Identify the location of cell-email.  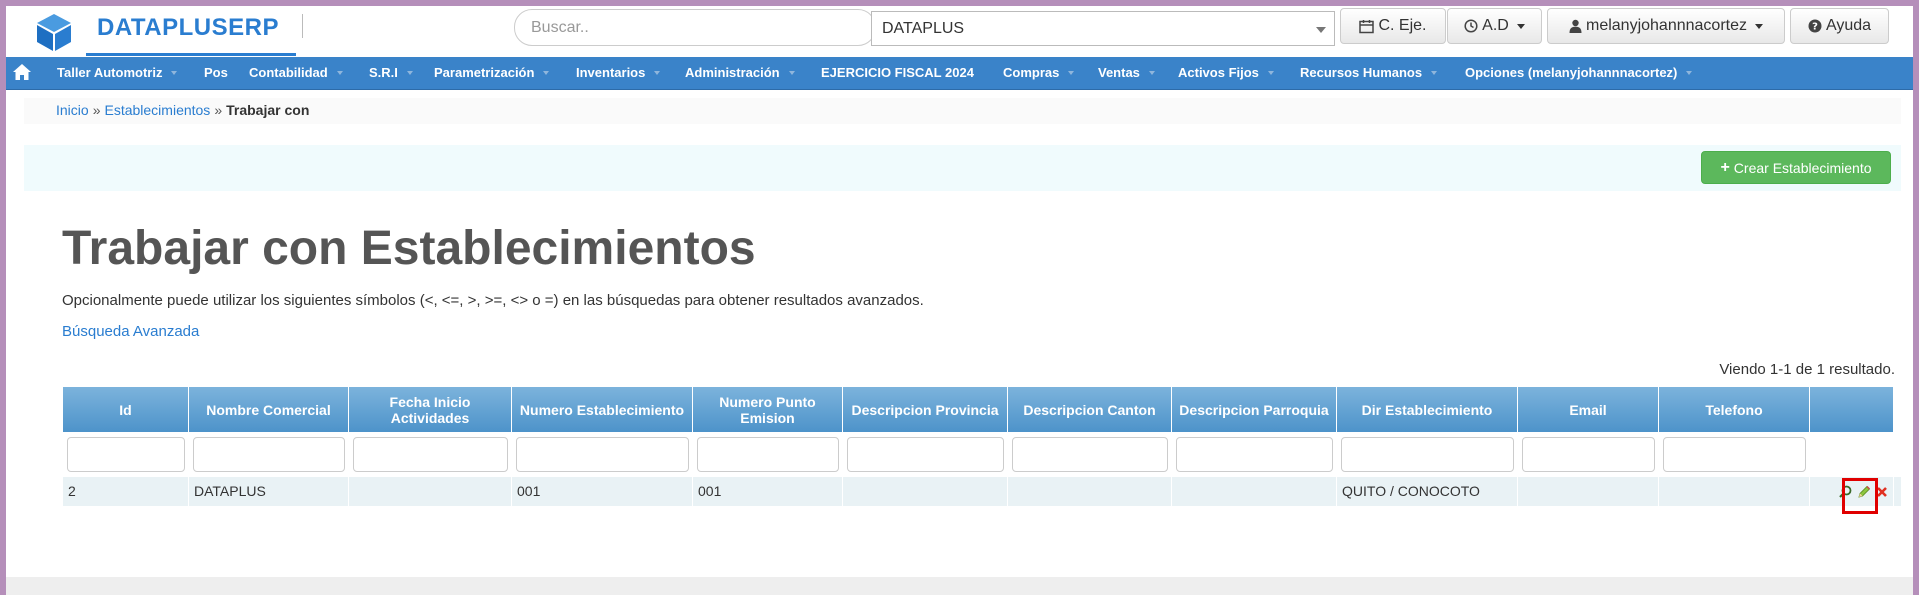
(1588, 491).